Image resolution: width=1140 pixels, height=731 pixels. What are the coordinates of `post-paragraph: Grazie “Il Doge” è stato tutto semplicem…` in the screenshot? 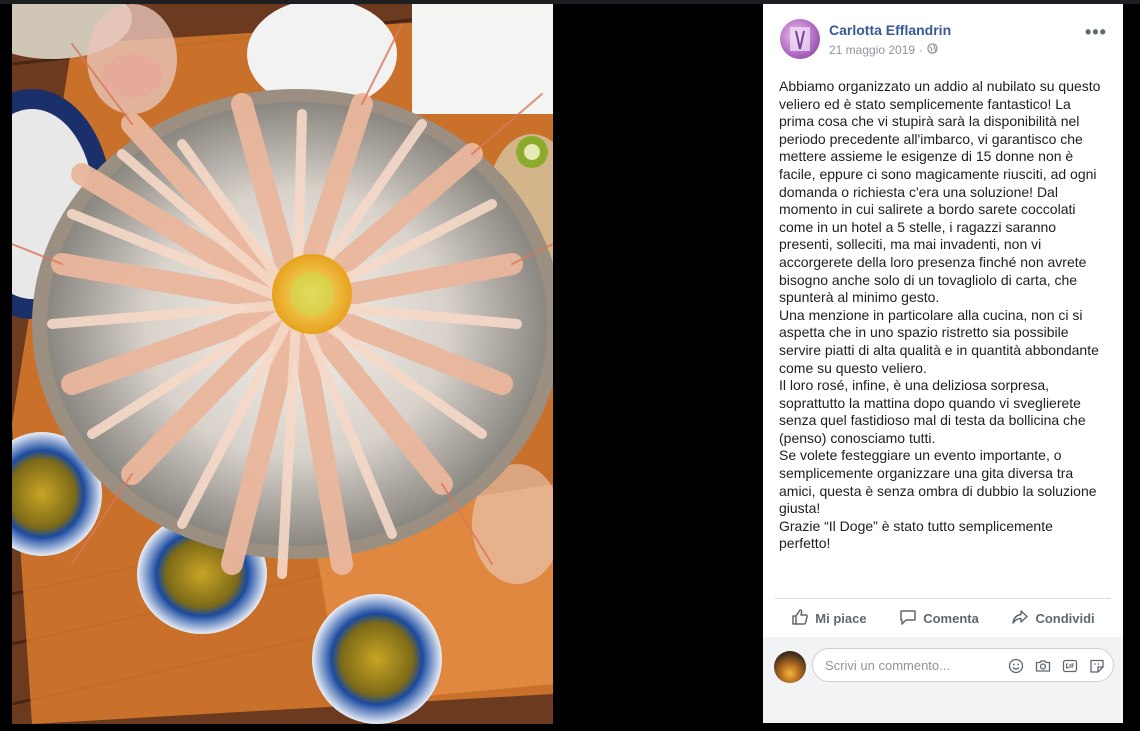 It's located at (916, 534).